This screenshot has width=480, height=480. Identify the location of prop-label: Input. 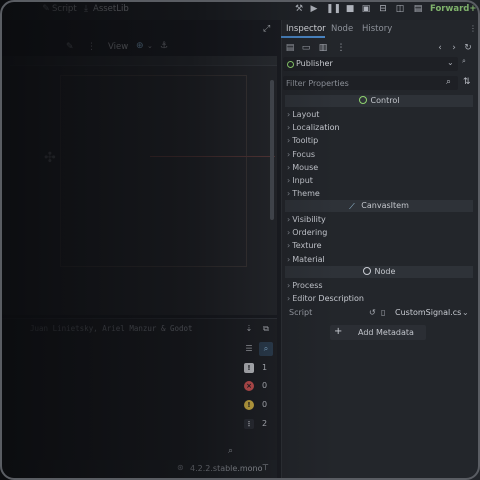
(302, 180).